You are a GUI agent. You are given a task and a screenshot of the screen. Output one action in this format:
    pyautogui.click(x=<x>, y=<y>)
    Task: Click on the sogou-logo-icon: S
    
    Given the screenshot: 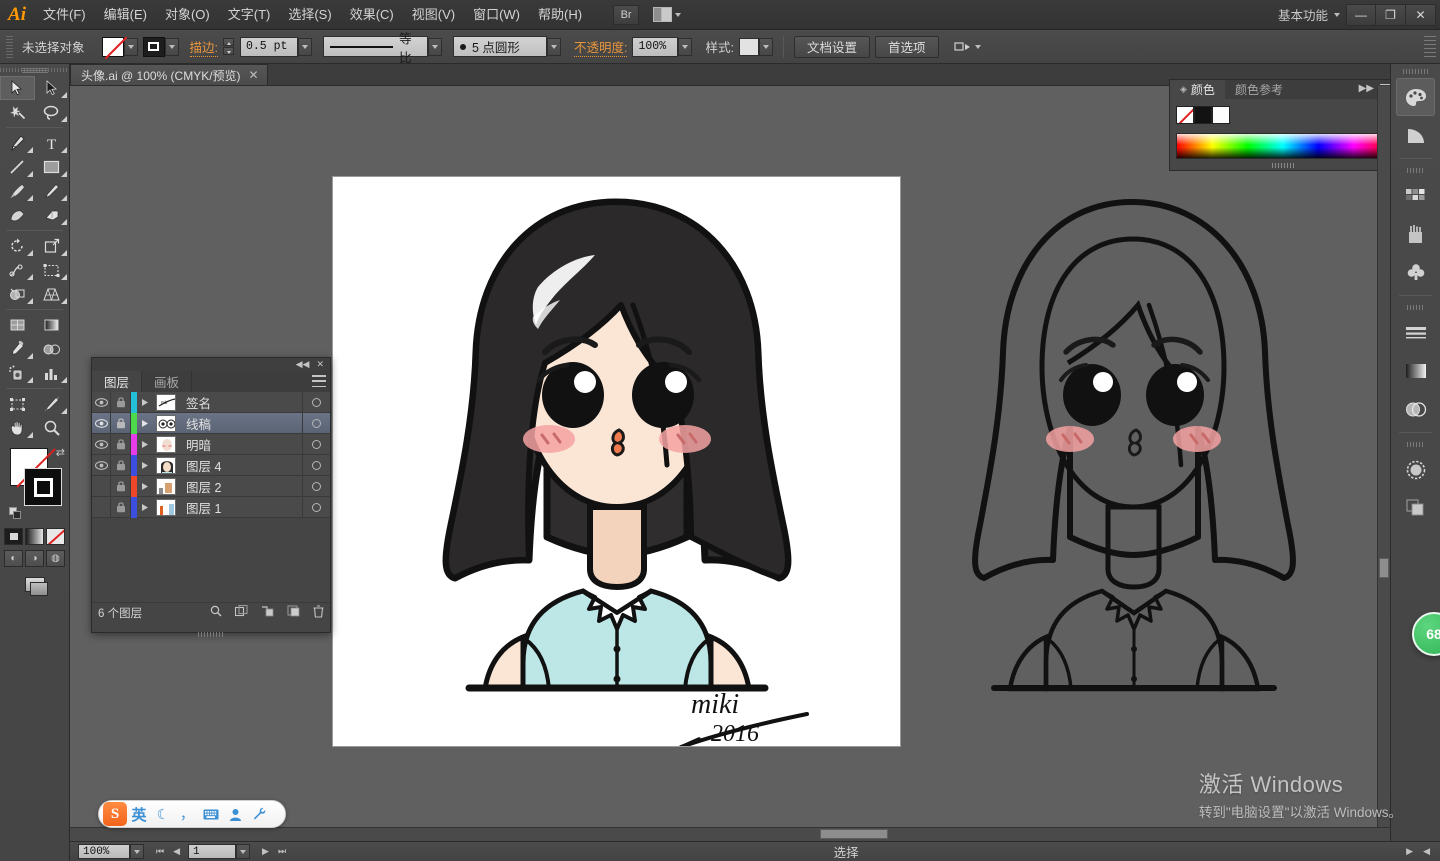 What is the action you would take?
    pyautogui.click(x=115, y=814)
    